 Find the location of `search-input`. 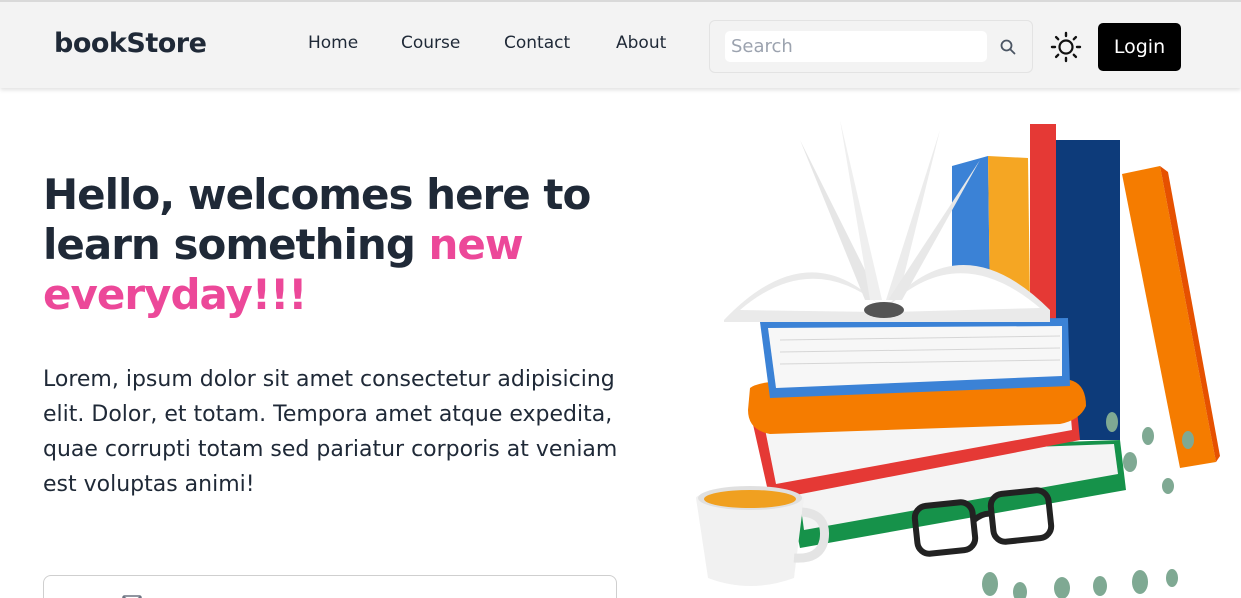

search-input is located at coordinates (856, 46).